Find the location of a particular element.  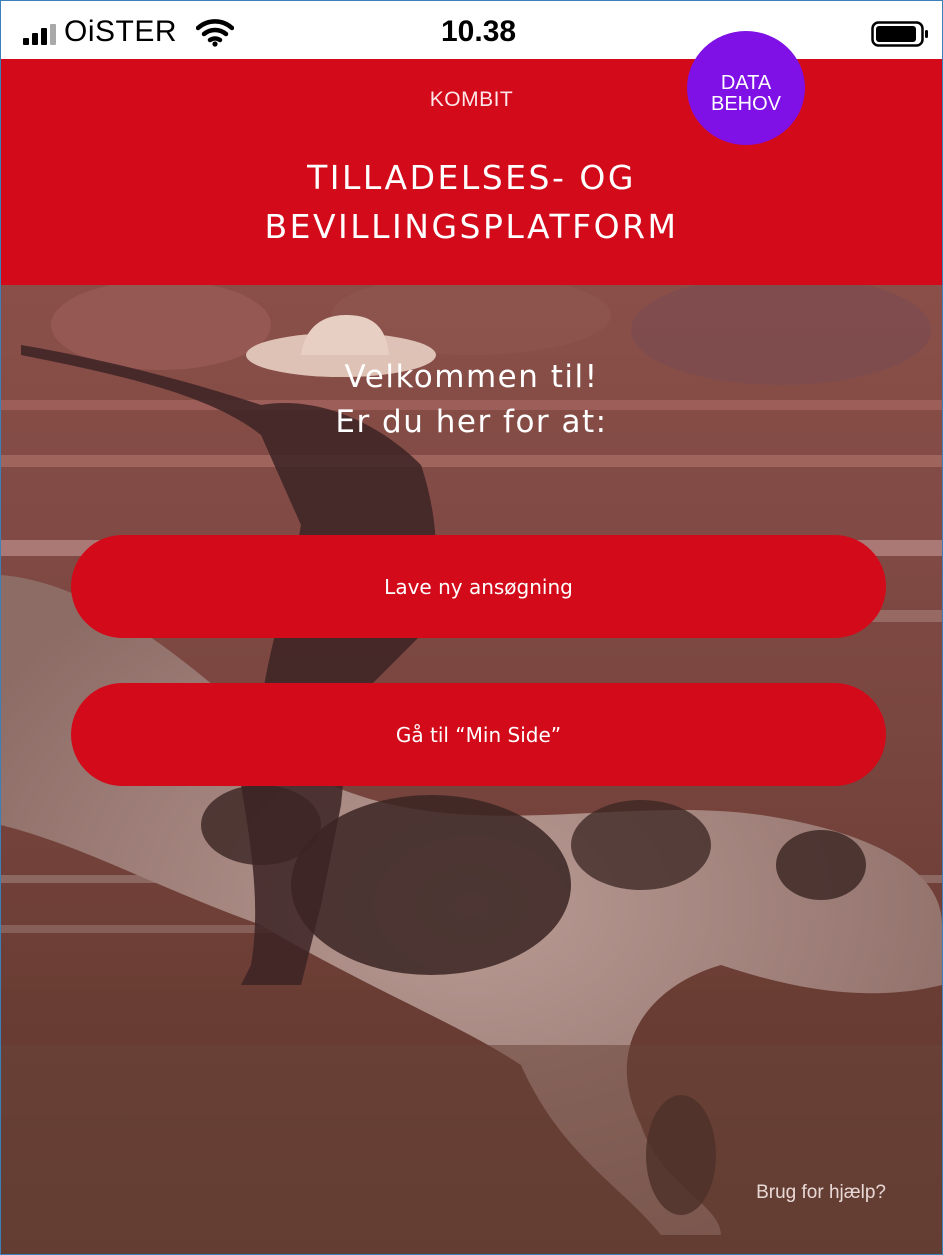

note-text: DATA BEHOV is located at coordinates (746, 94).